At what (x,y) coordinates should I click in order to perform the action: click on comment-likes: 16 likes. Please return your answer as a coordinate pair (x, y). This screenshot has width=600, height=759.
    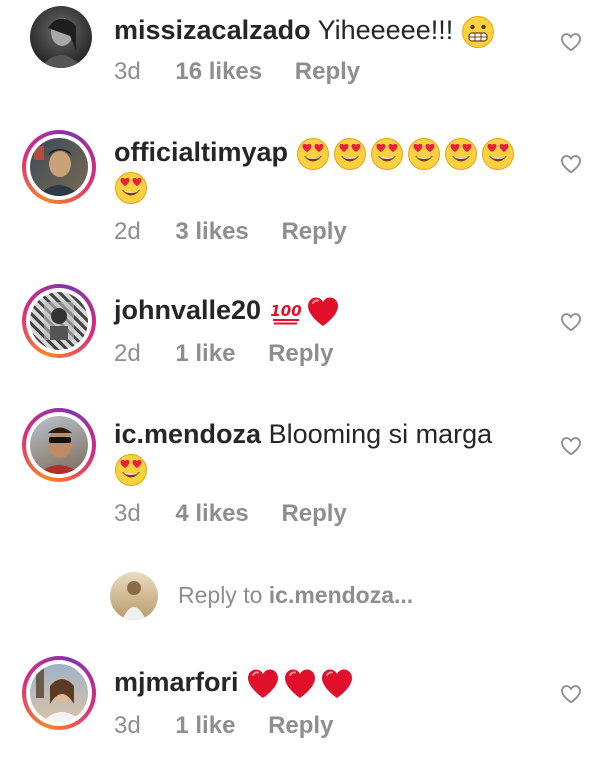
    Looking at the image, I should click on (218, 72).